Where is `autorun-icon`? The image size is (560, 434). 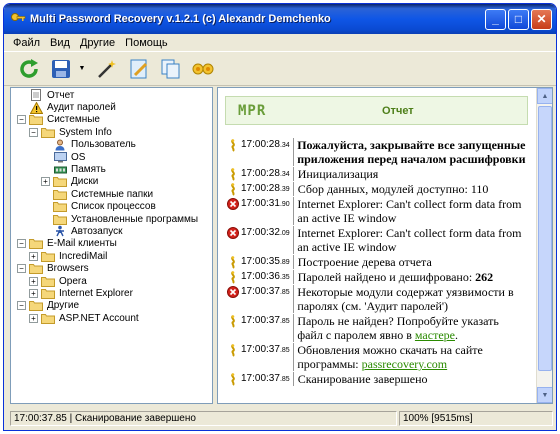 autorun-icon is located at coordinates (60, 231).